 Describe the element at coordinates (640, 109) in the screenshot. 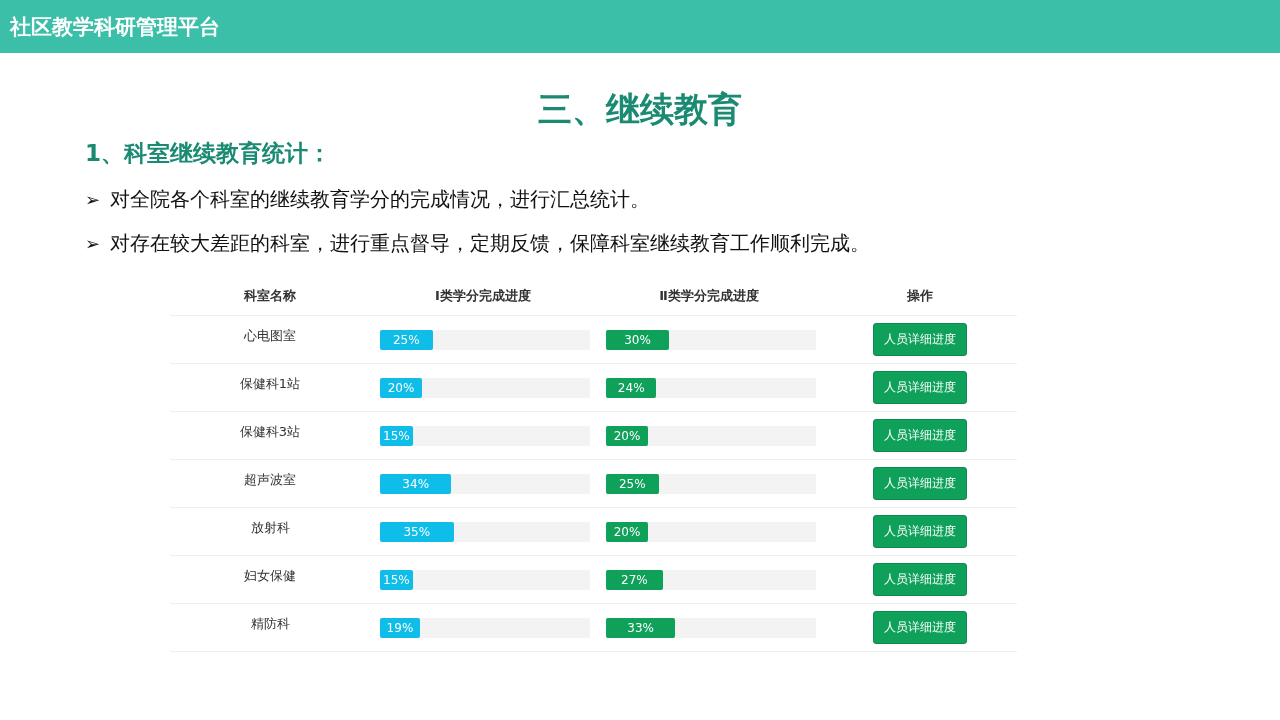

I see `section-heading: 三、继续教育` at that location.